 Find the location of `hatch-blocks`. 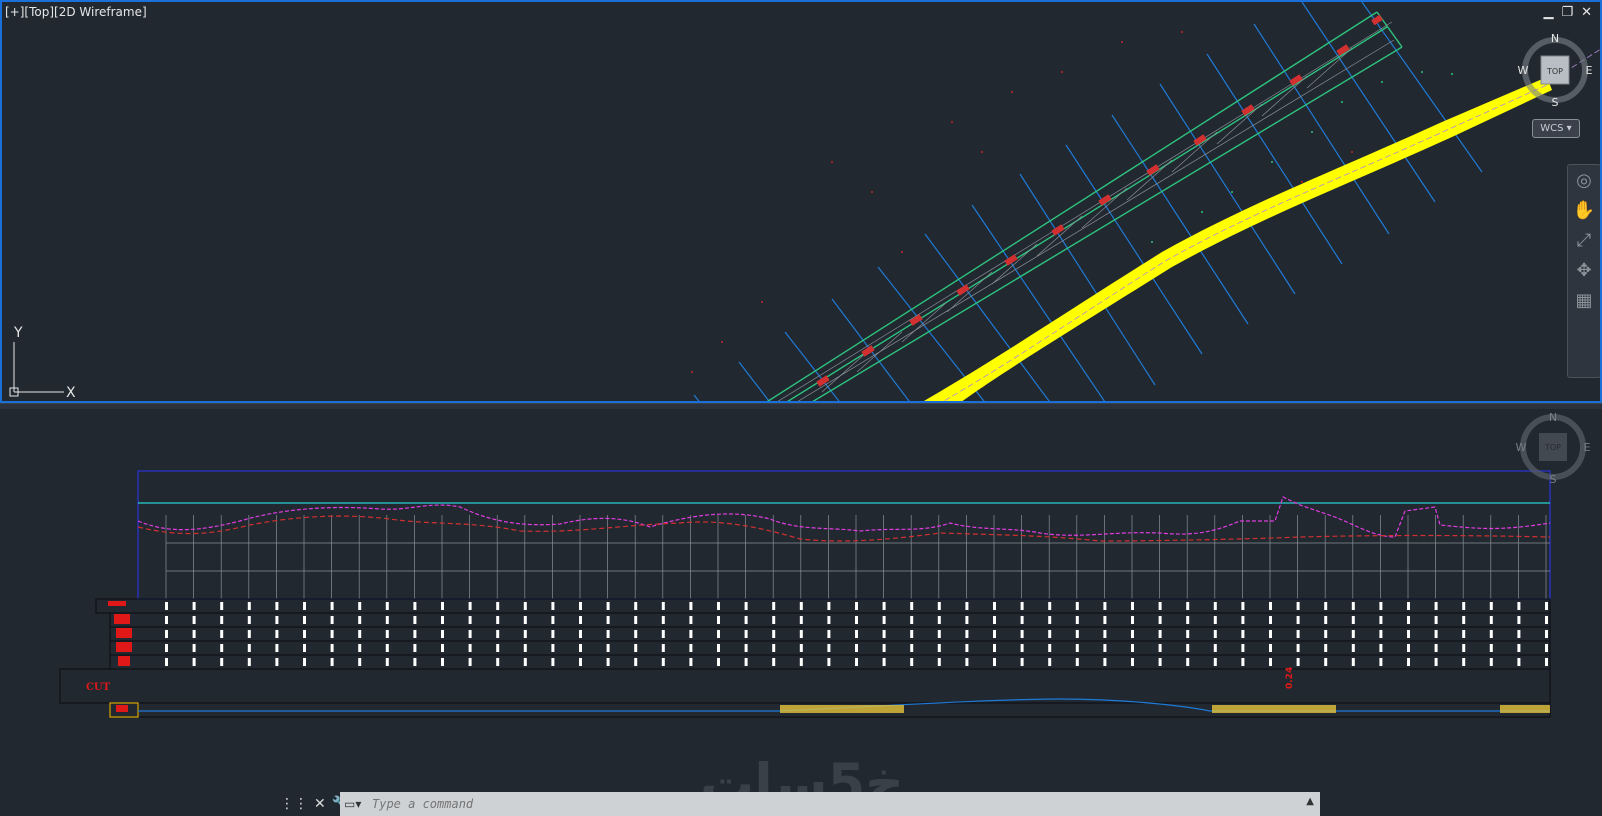

hatch-blocks is located at coordinates (1165, 709).